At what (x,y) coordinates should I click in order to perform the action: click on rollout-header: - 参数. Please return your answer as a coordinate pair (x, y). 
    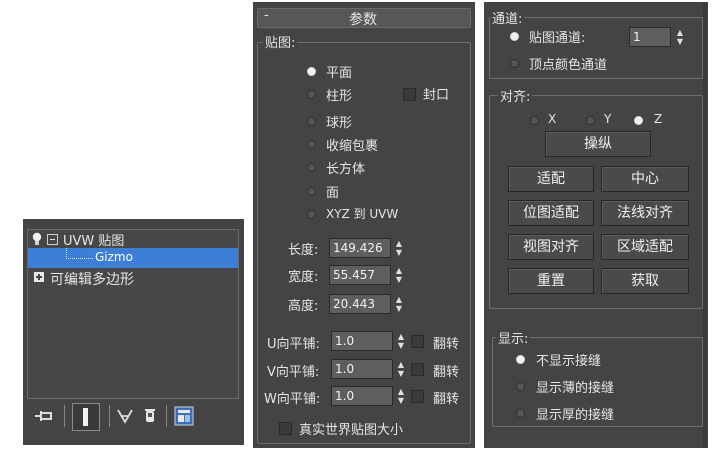
    Looking at the image, I should click on (364, 18).